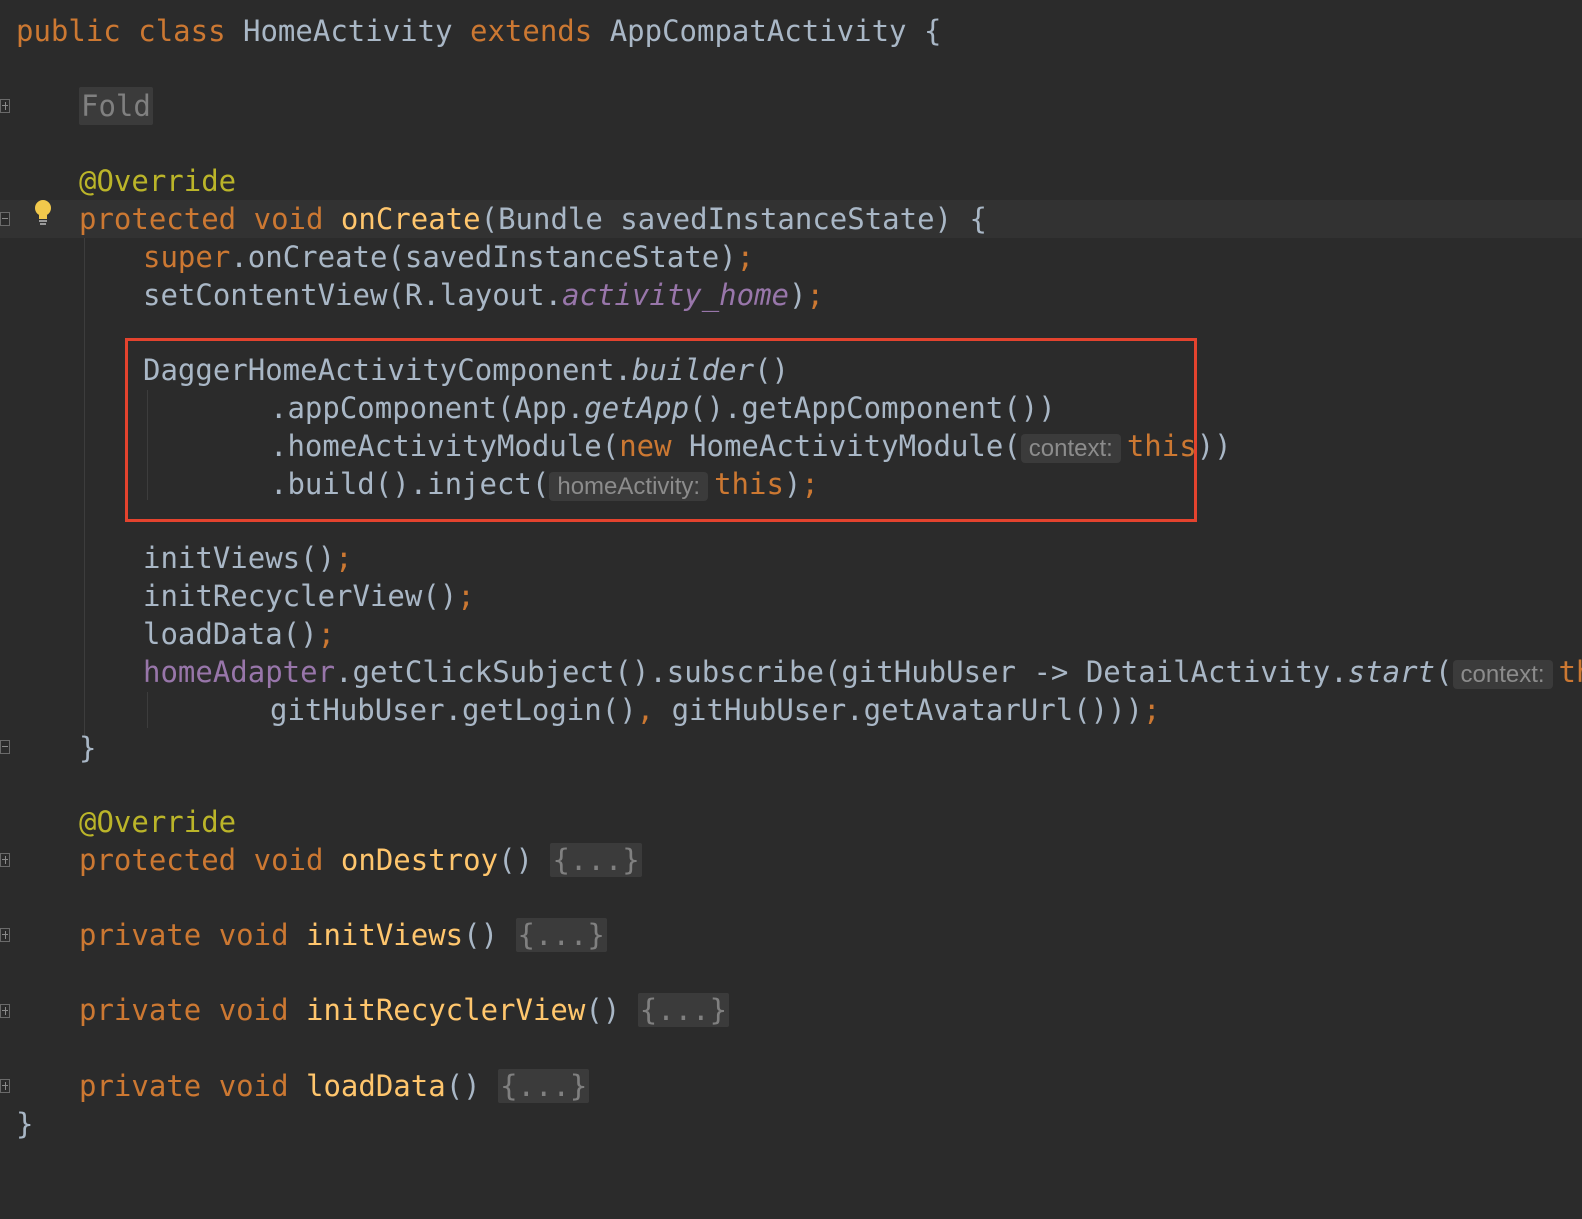 The image size is (1582, 1219). I want to click on code-text: gitHubUser.getAvatarUrl())), so click(898, 710).